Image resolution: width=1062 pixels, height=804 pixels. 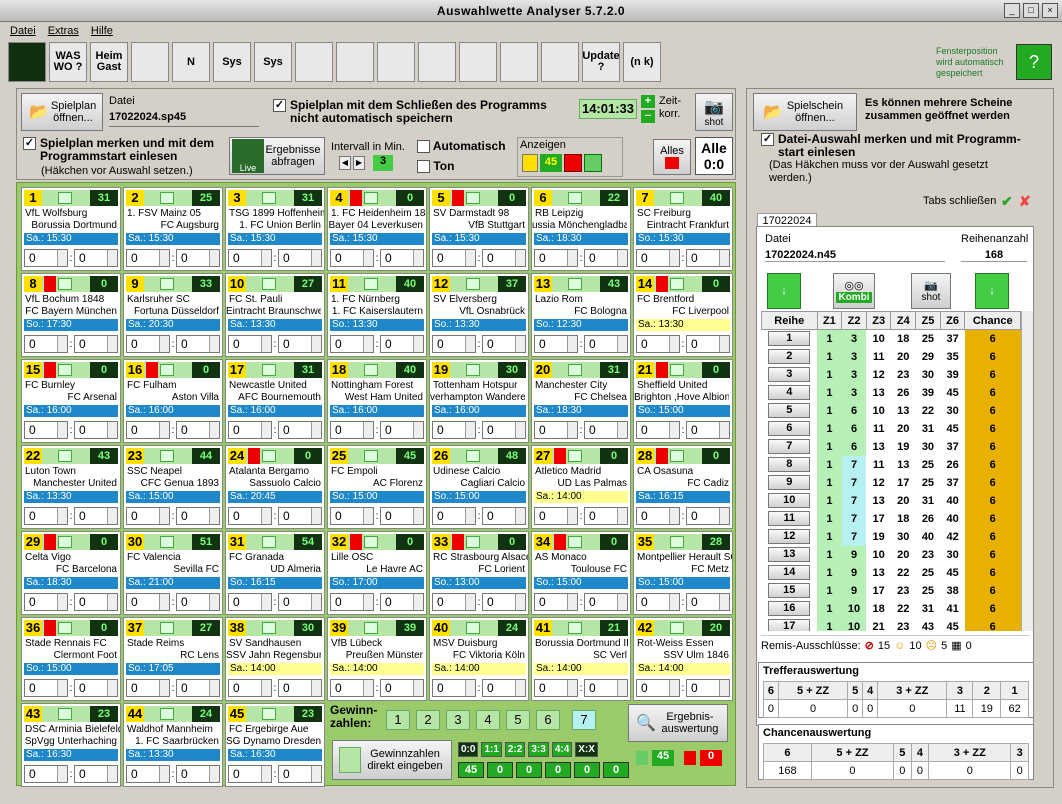 I want to click on results-button: Live Ergebnisse abfragen, so click(x=277, y=156).